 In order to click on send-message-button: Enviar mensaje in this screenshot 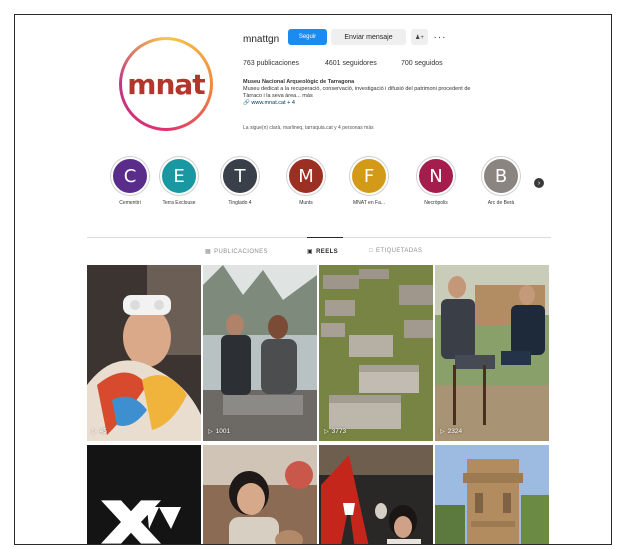, I will do `click(368, 37)`.